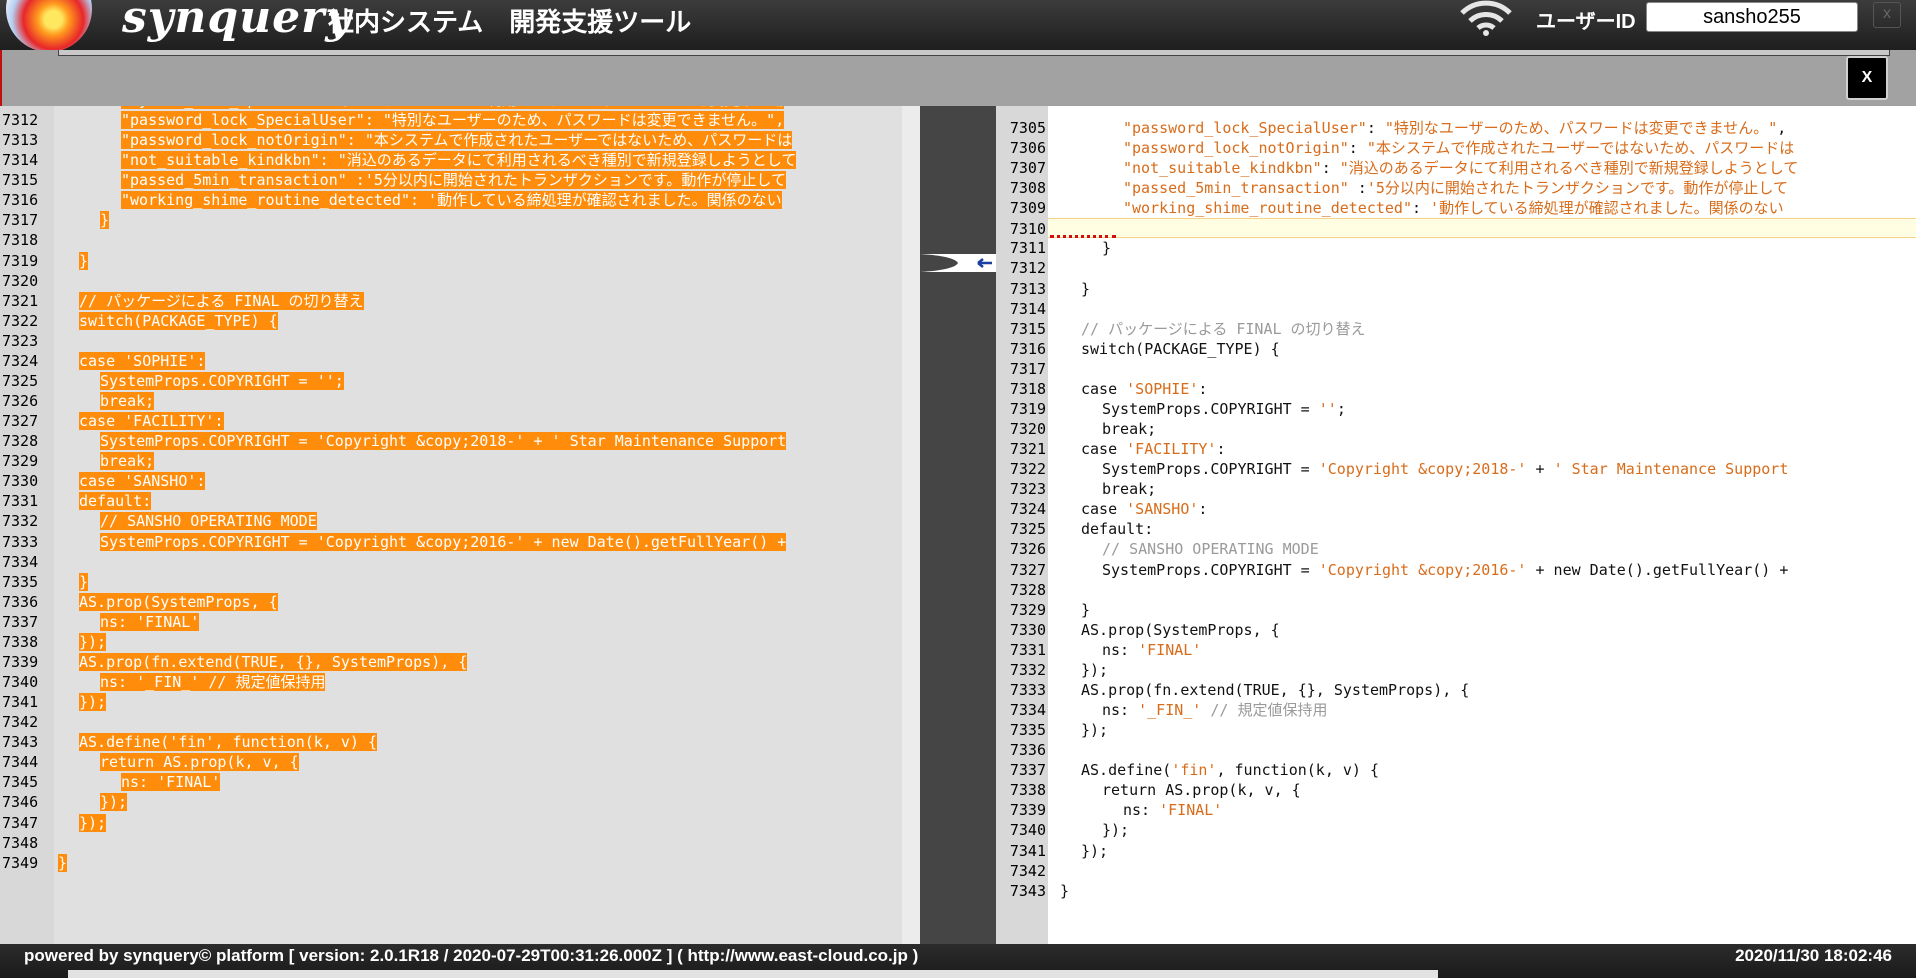  What do you see at coordinates (1027, 148) in the screenshot?
I see `line-number: 7306` at bounding box center [1027, 148].